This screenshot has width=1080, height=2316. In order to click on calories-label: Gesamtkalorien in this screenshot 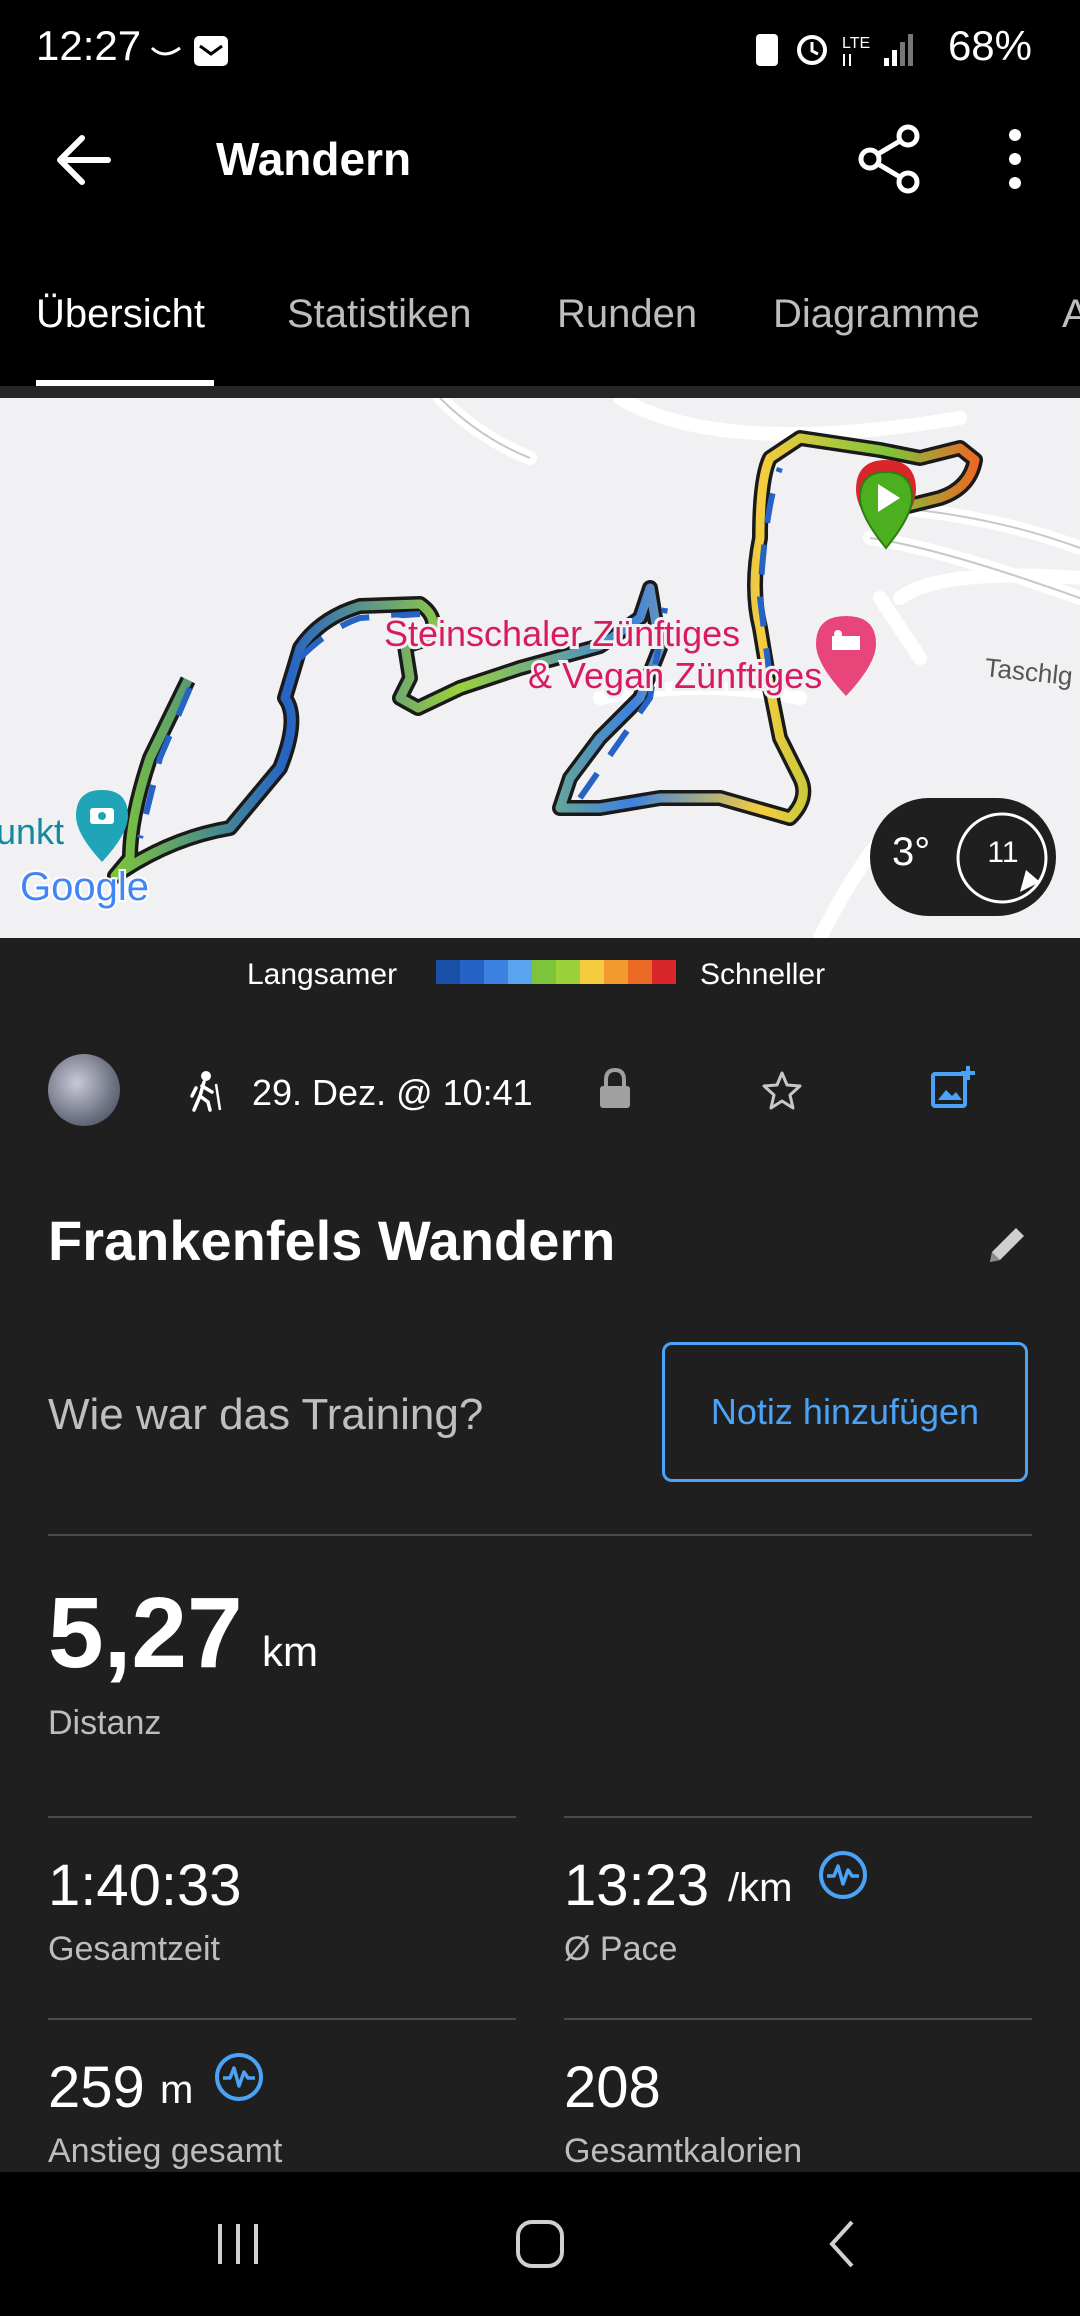, I will do `click(683, 2151)`.